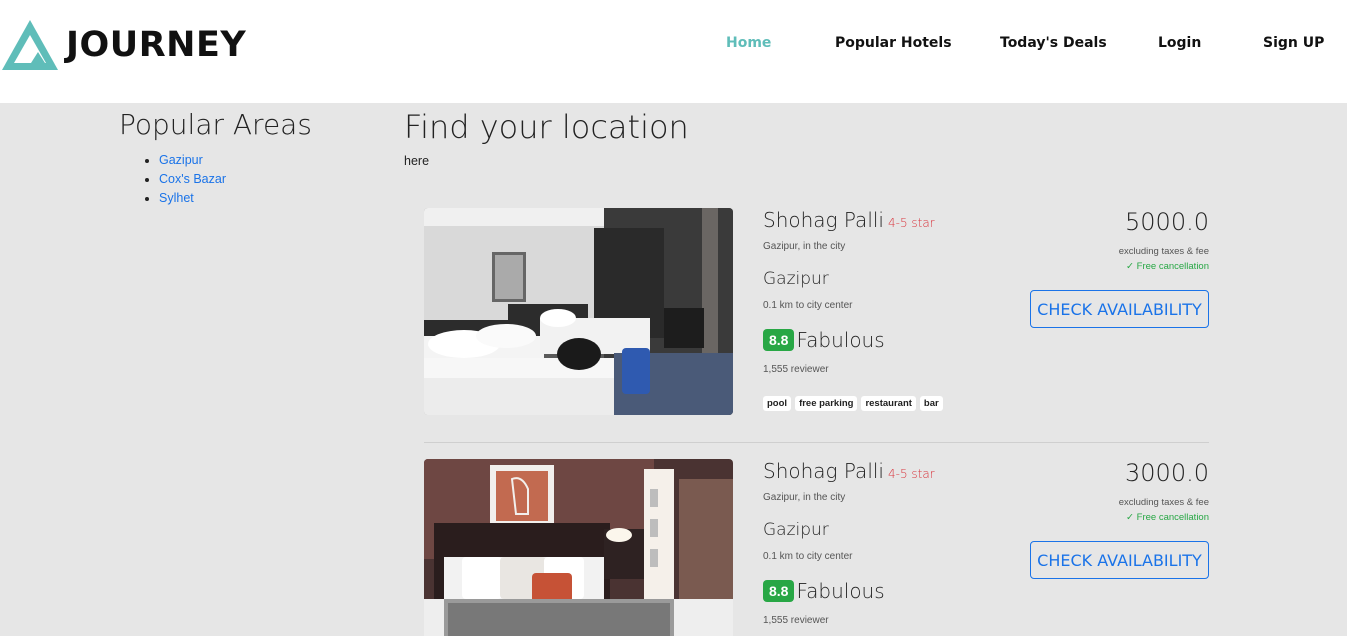 Image resolution: width=1347 pixels, height=636 pixels. I want to click on tag-bar: bar, so click(931, 403).